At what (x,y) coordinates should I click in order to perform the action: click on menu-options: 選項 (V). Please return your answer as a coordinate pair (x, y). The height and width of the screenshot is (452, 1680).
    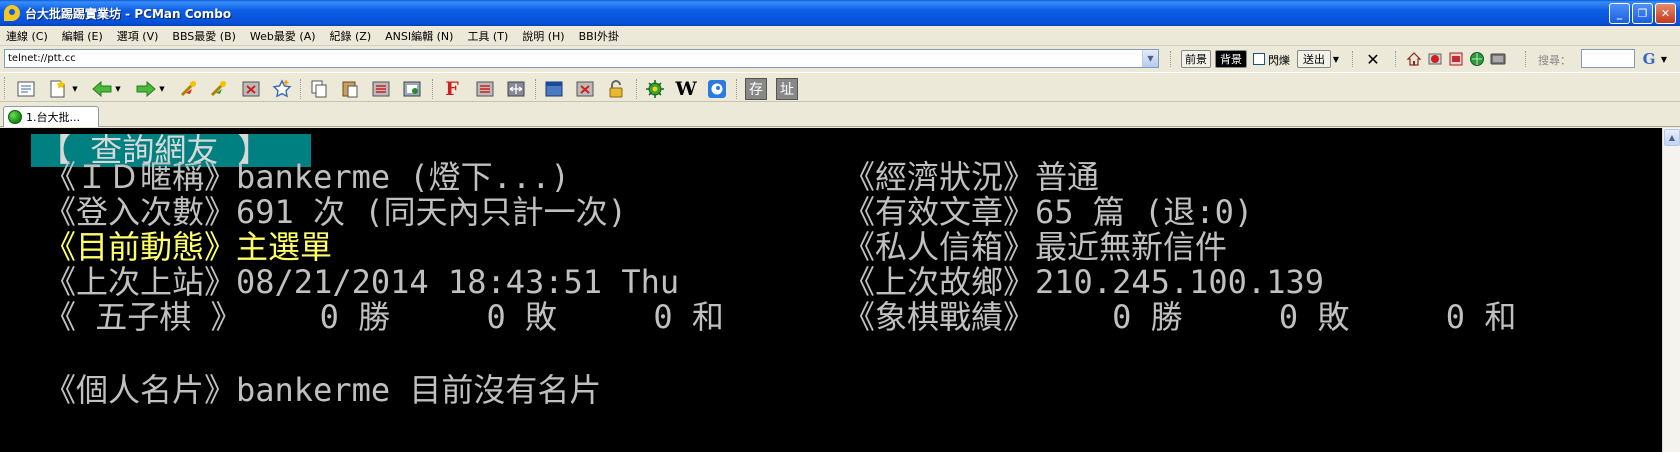
    Looking at the image, I should click on (138, 36).